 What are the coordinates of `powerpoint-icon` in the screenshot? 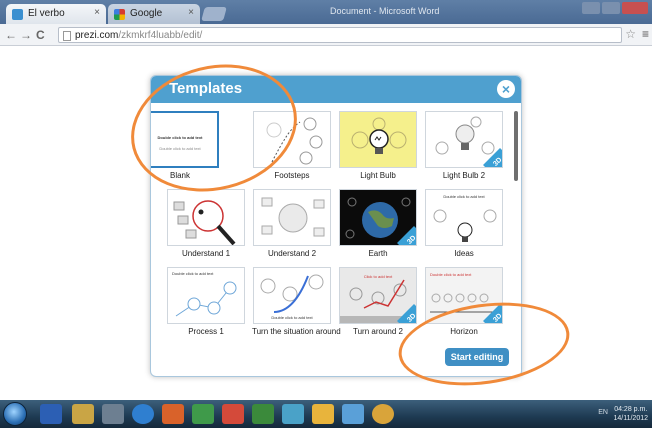 It's located at (233, 414).